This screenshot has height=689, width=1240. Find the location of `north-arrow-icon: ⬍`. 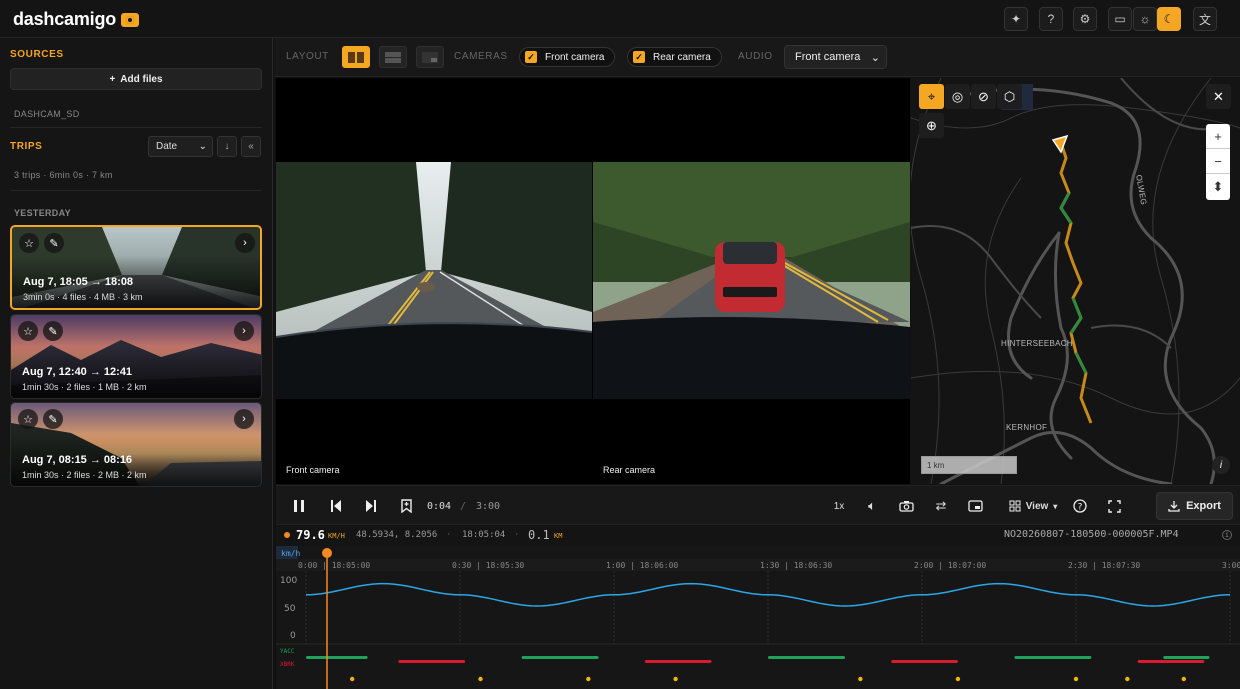

north-arrow-icon: ⬍ is located at coordinates (1218, 186).